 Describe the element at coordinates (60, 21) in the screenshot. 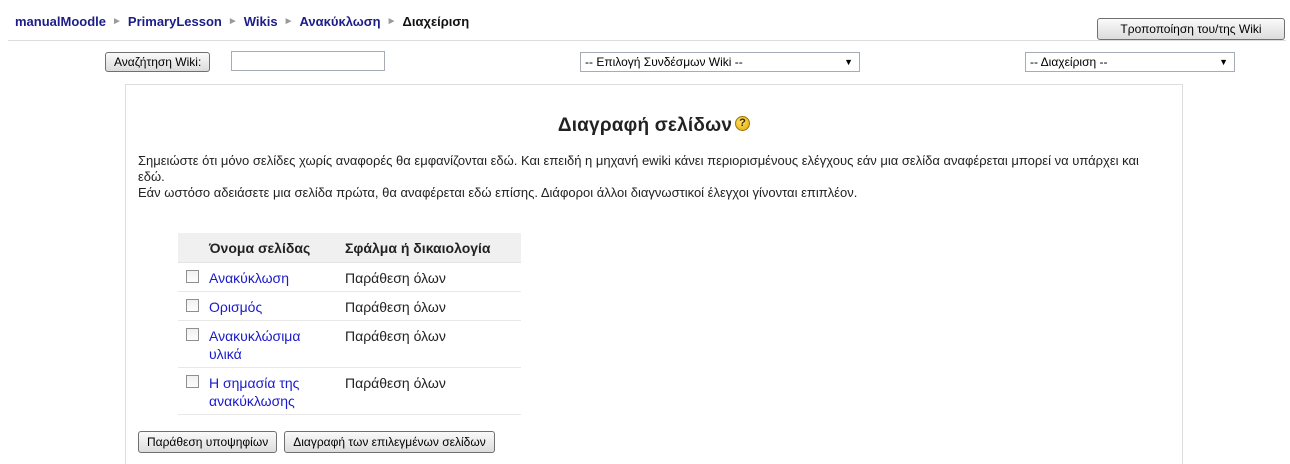

I see `breadcrumb-link-site: manualMoodle` at that location.